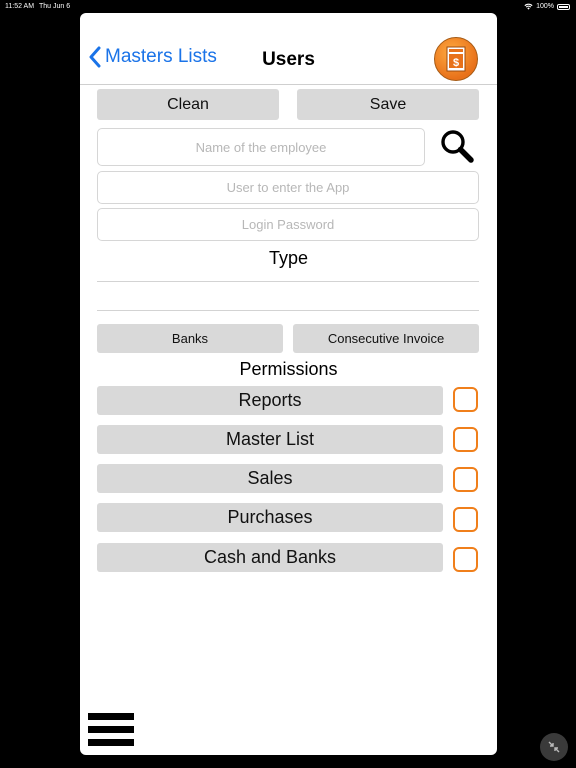 The height and width of the screenshot is (768, 576). I want to click on permission-reports-button: Reports, so click(270, 400).